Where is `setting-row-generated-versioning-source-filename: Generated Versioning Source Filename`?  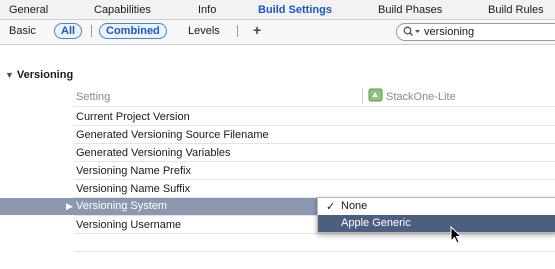 setting-row-generated-versioning-source-filename: Generated Versioning Source Filename is located at coordinates (172, 135).